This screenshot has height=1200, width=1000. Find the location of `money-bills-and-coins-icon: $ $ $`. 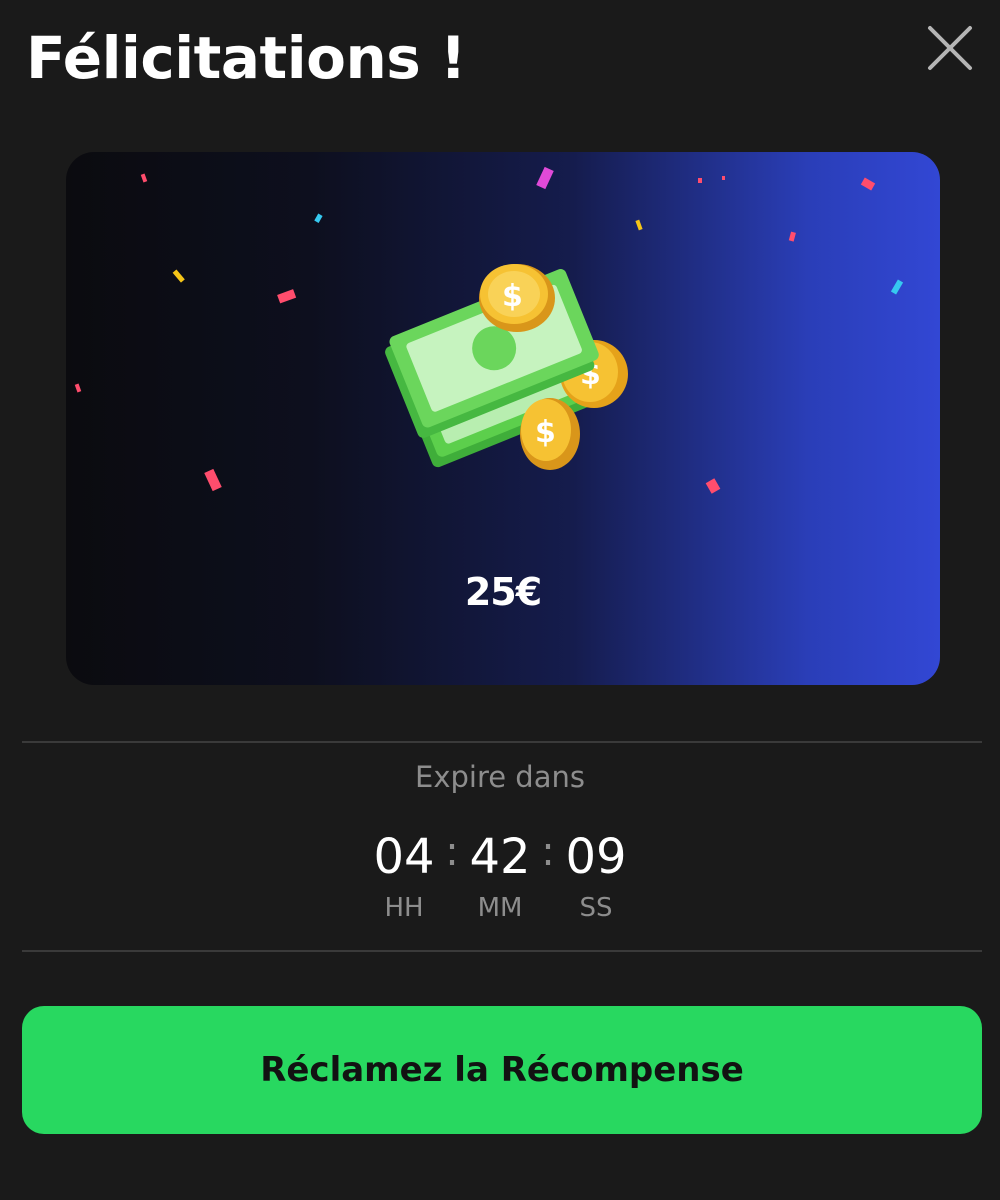

money-bills-and-coins-icon: $ $ $ is located at coordinates (506, 367).